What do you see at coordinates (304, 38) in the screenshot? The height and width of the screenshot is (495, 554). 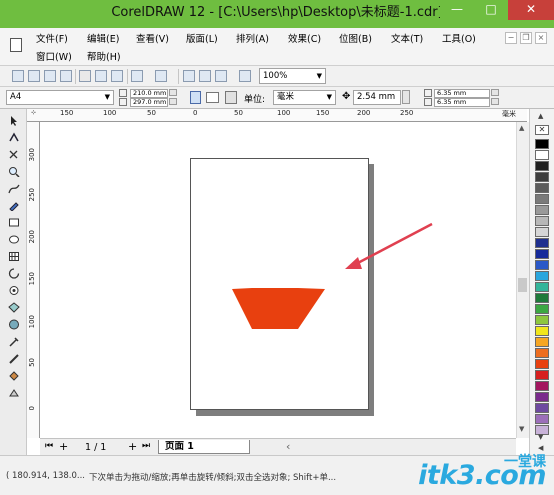 I see `menu-effects: 效果(C)` at bounding box center [304, 38].